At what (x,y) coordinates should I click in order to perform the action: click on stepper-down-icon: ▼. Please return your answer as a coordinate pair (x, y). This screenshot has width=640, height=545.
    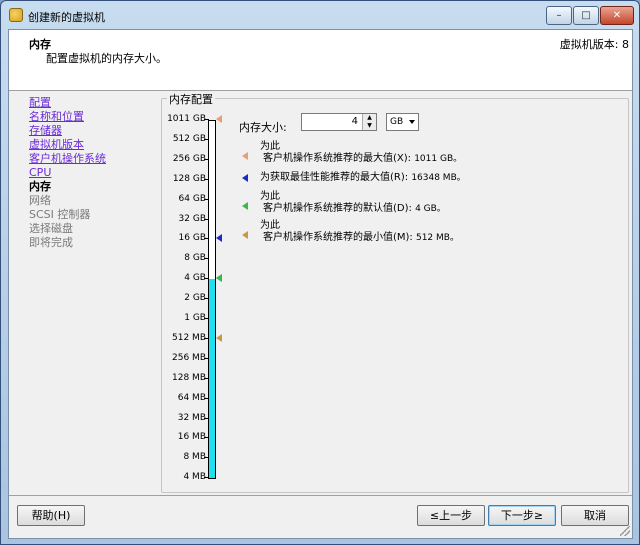
    Looking at the image, I should click on (369, 126).